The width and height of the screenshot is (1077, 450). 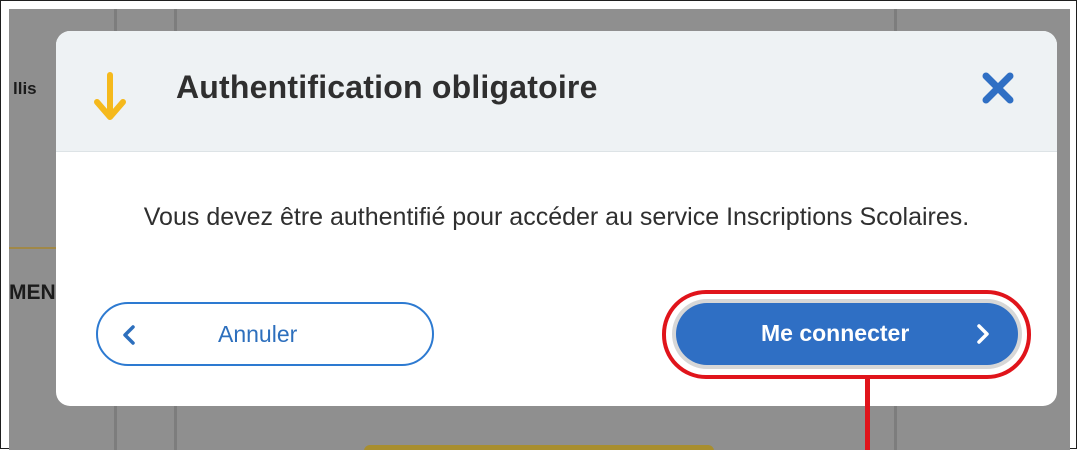 I want to click on background-yellow-button, so click(x=539, y=447).